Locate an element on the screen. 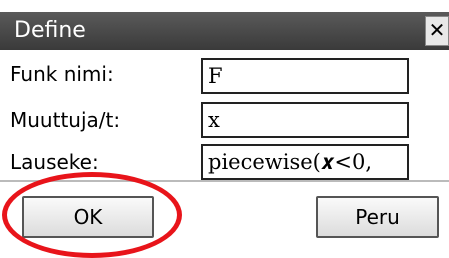 The image size is (449, 258). button-row-divider is located at coordinates (224, 181).